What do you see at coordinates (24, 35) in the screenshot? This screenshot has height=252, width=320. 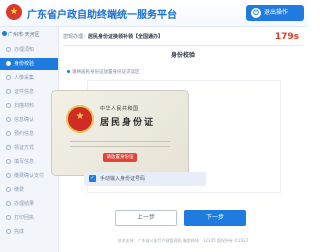 I see `location-text: 广州市·天河区` at bounding box center [24, 35].